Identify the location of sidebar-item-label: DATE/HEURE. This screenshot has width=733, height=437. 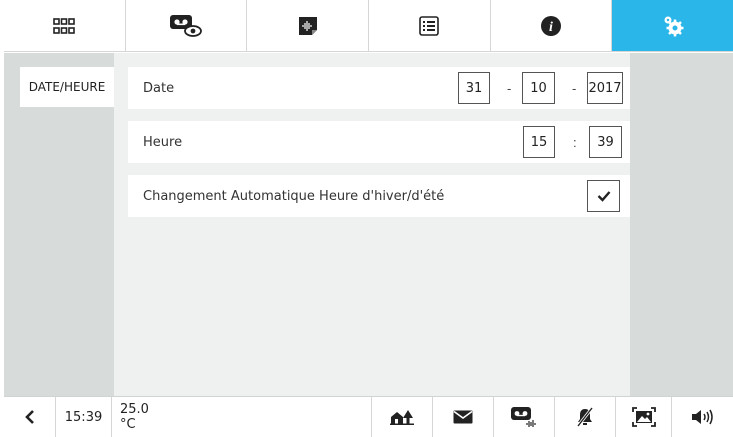
(67, 87).